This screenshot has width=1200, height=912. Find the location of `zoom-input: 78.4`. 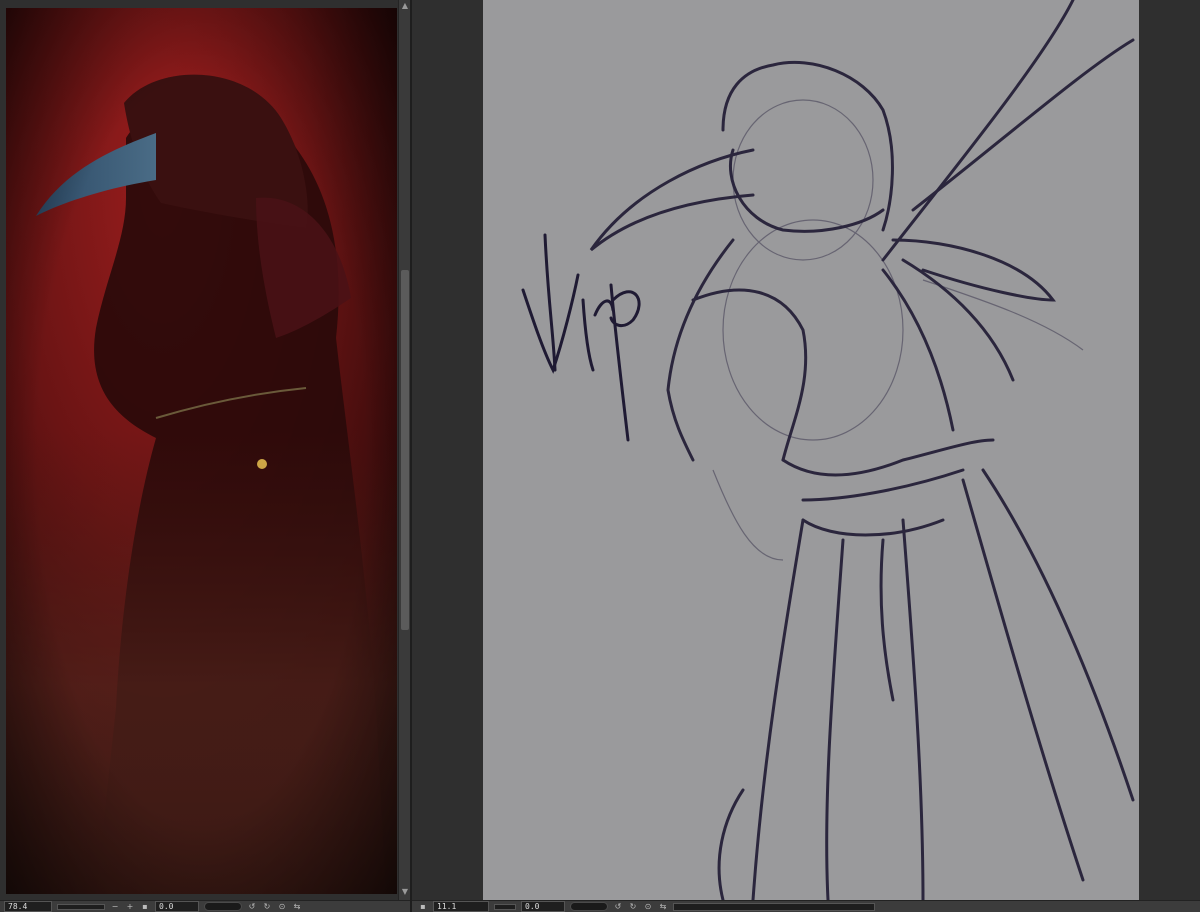

zoom-input: 78.4 is located at coordinates (28, 906).